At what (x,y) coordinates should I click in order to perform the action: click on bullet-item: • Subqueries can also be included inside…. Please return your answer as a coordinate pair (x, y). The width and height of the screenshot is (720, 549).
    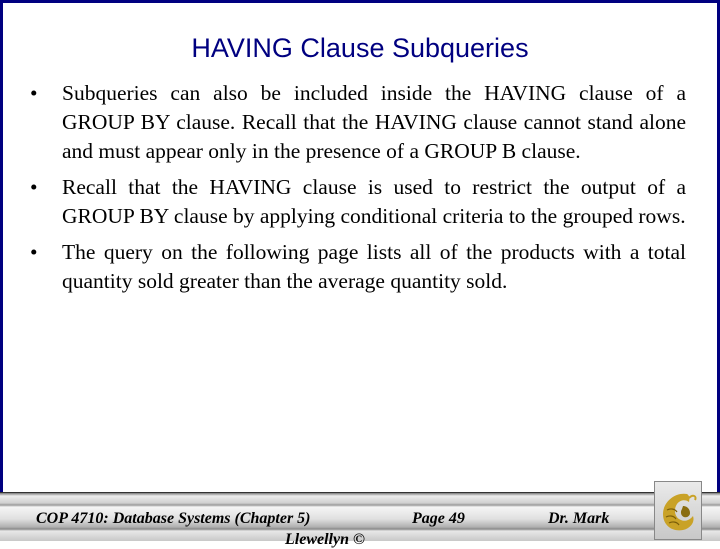
    Looking at the image, I should click on (358, 122).